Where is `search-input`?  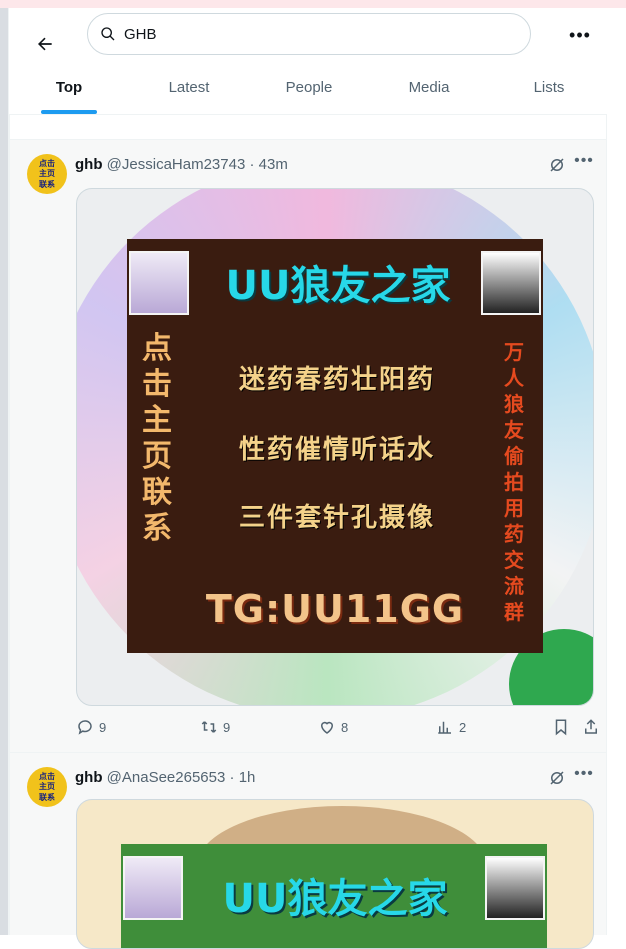
search-input is located at coordinates (314, 34).